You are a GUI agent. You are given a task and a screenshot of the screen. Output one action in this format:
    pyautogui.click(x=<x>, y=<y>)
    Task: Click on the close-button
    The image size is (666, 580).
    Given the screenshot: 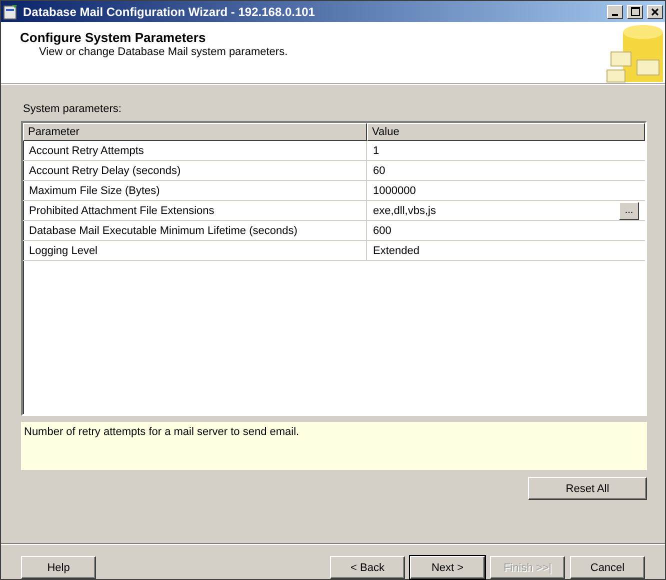 What is the action you would take?
    pyautogui.click(x=655, y=11)
    